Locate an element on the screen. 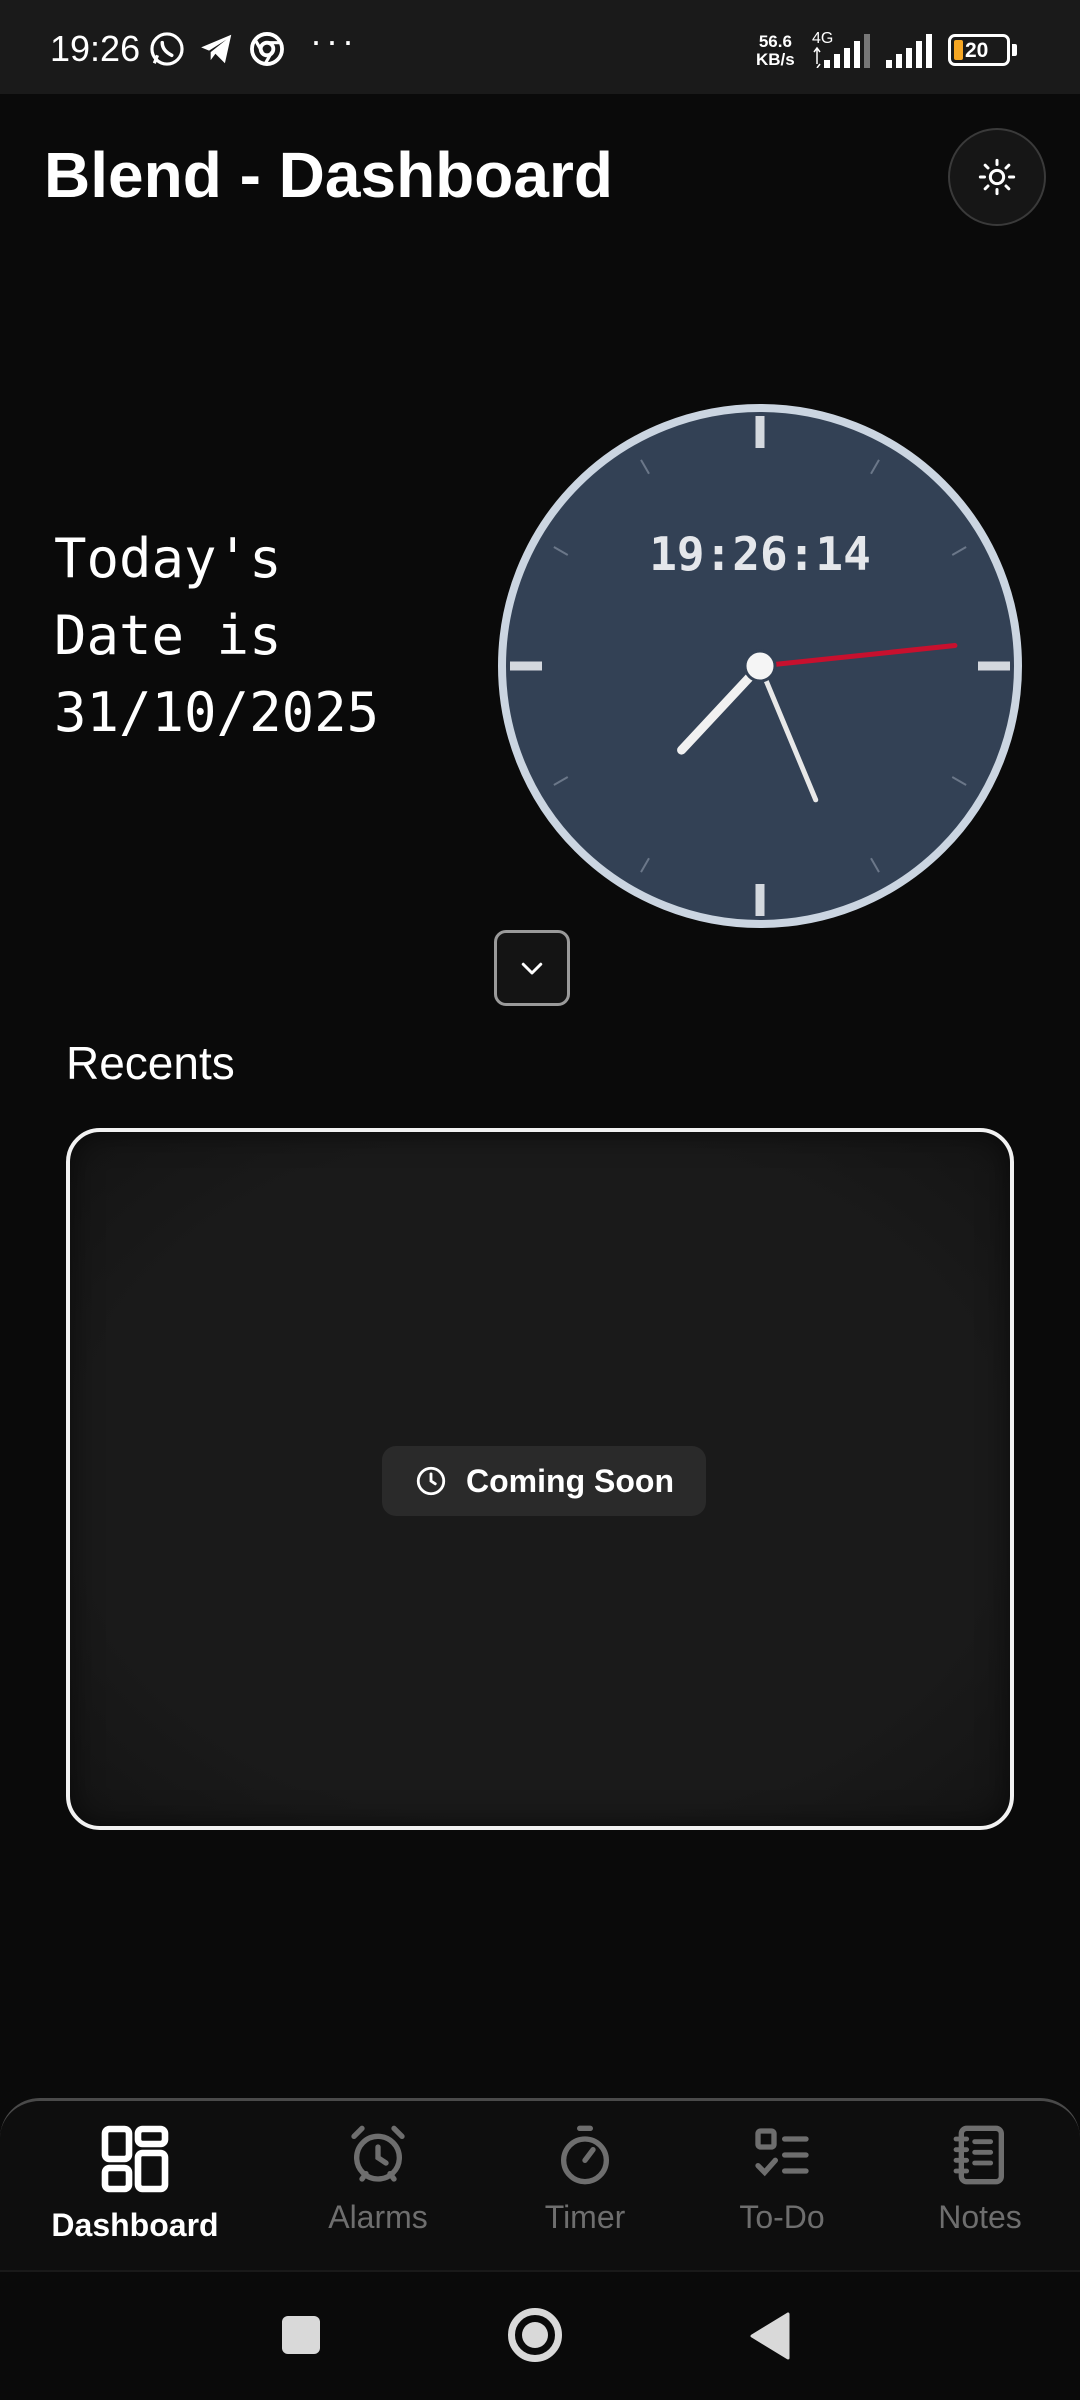 The image size is (1080, 2400). nav-item-dashboard: Dashboard is located at coordinates (135, 2183).